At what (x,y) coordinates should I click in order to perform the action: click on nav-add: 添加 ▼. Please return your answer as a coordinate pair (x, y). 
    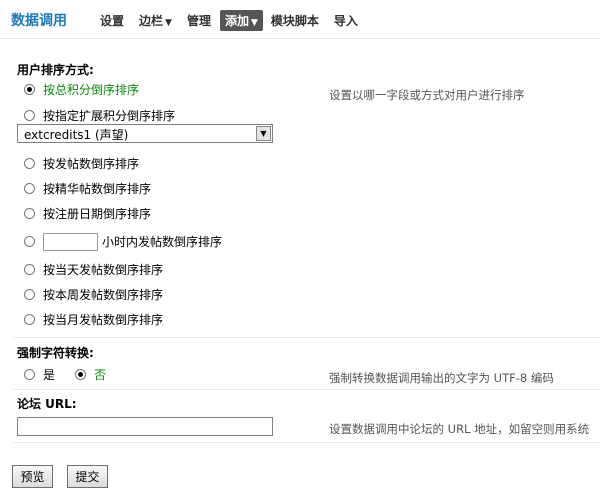
    Looking at the image, I should click on (241, 20).